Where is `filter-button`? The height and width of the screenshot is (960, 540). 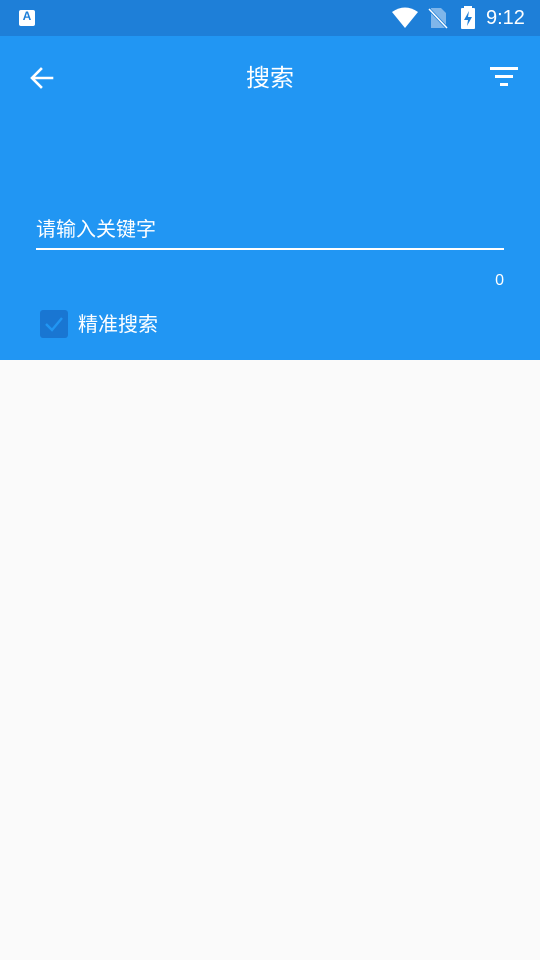 filter-button is located at coordinates (504, 78).